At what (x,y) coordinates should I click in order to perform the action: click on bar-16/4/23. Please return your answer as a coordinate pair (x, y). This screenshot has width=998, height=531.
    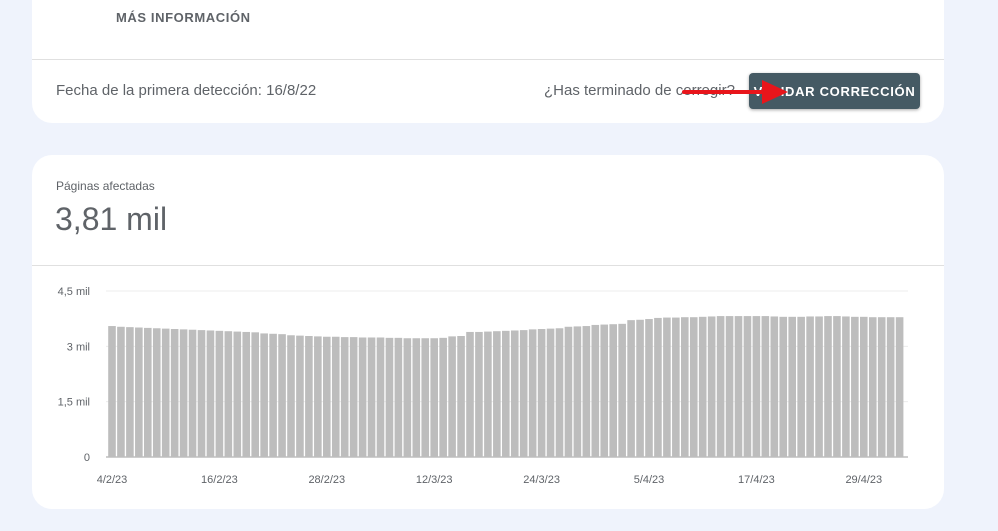
    Looking at the image, I should click on (747, 386).